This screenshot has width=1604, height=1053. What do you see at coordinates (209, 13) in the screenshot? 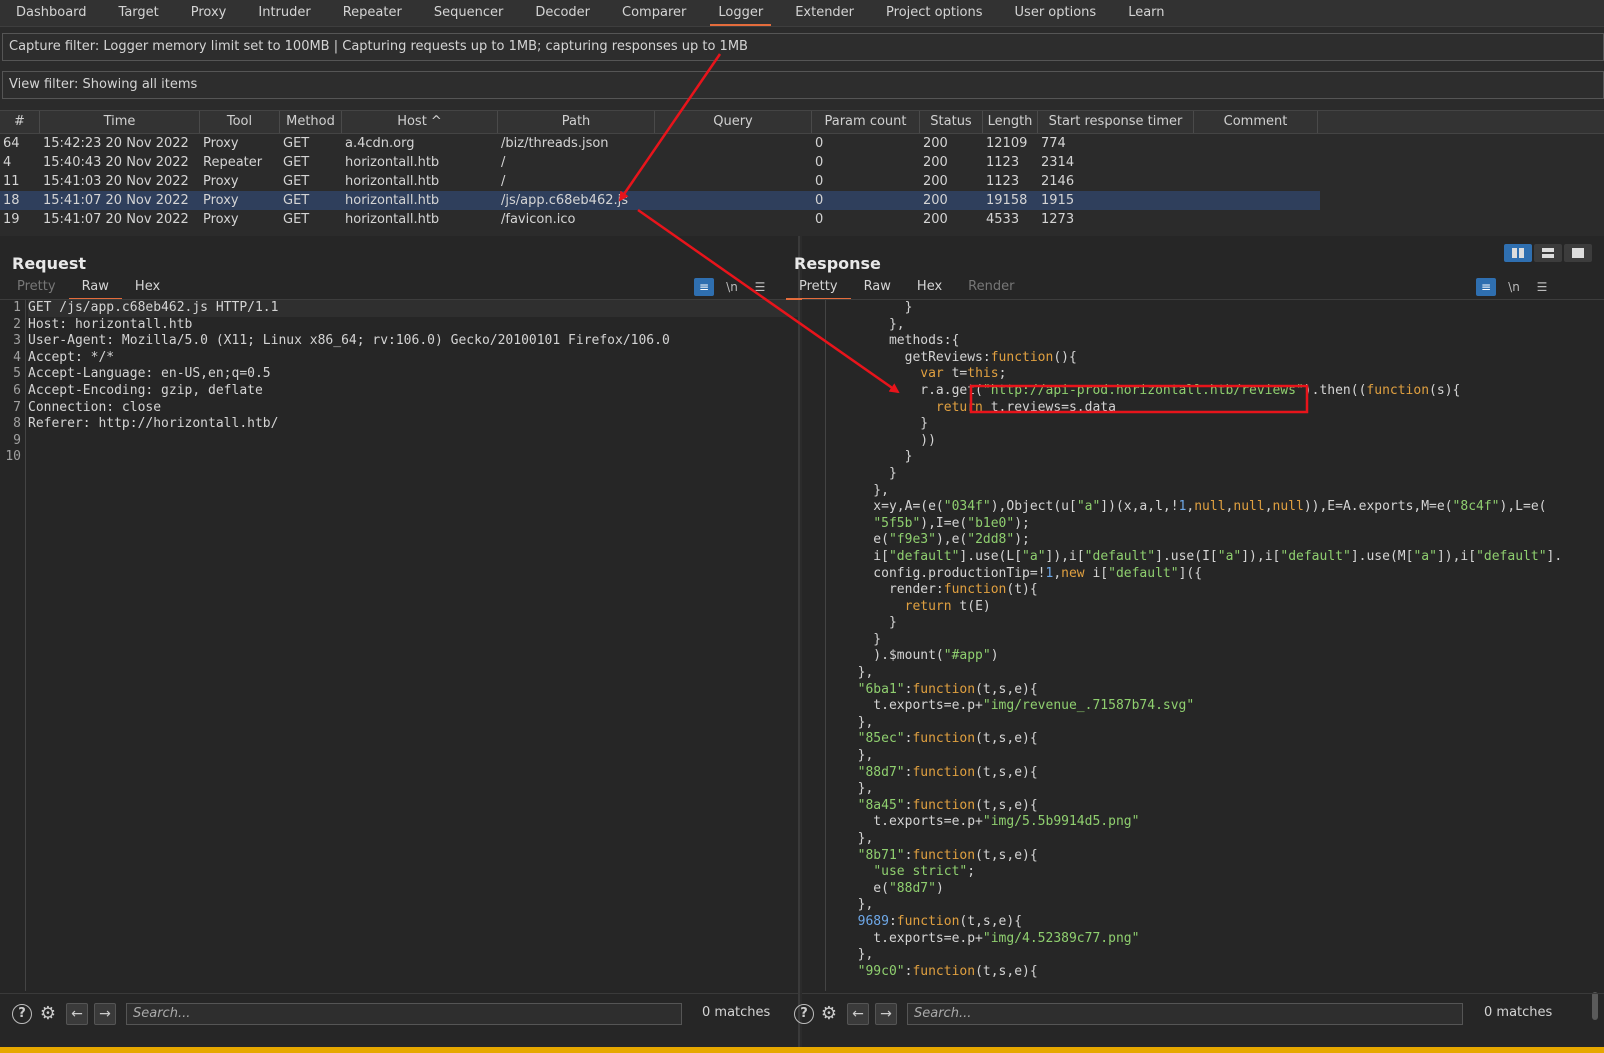
I see `top-tab-proxy: Proxy` at bounding box center [209, 13].